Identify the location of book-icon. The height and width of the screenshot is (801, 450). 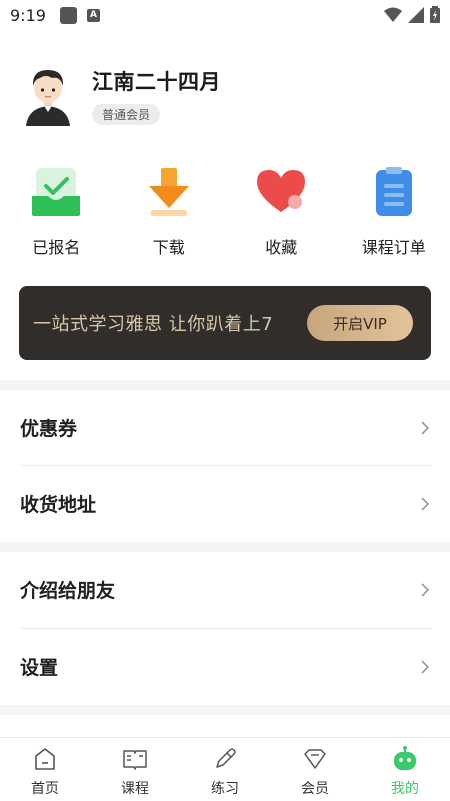
(135, 760).